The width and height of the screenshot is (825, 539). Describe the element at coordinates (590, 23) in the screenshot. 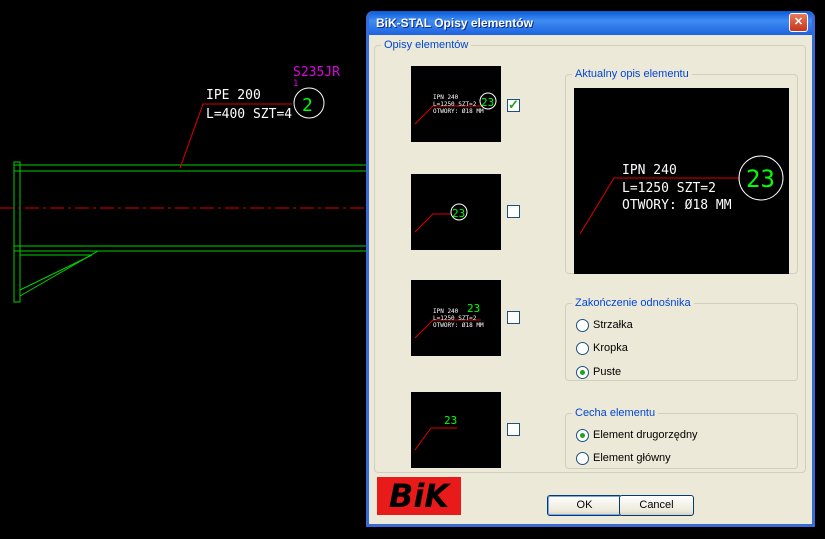

I see `dialog-titlebar: BiK-STAL Opisy elementów ✕` at that location.